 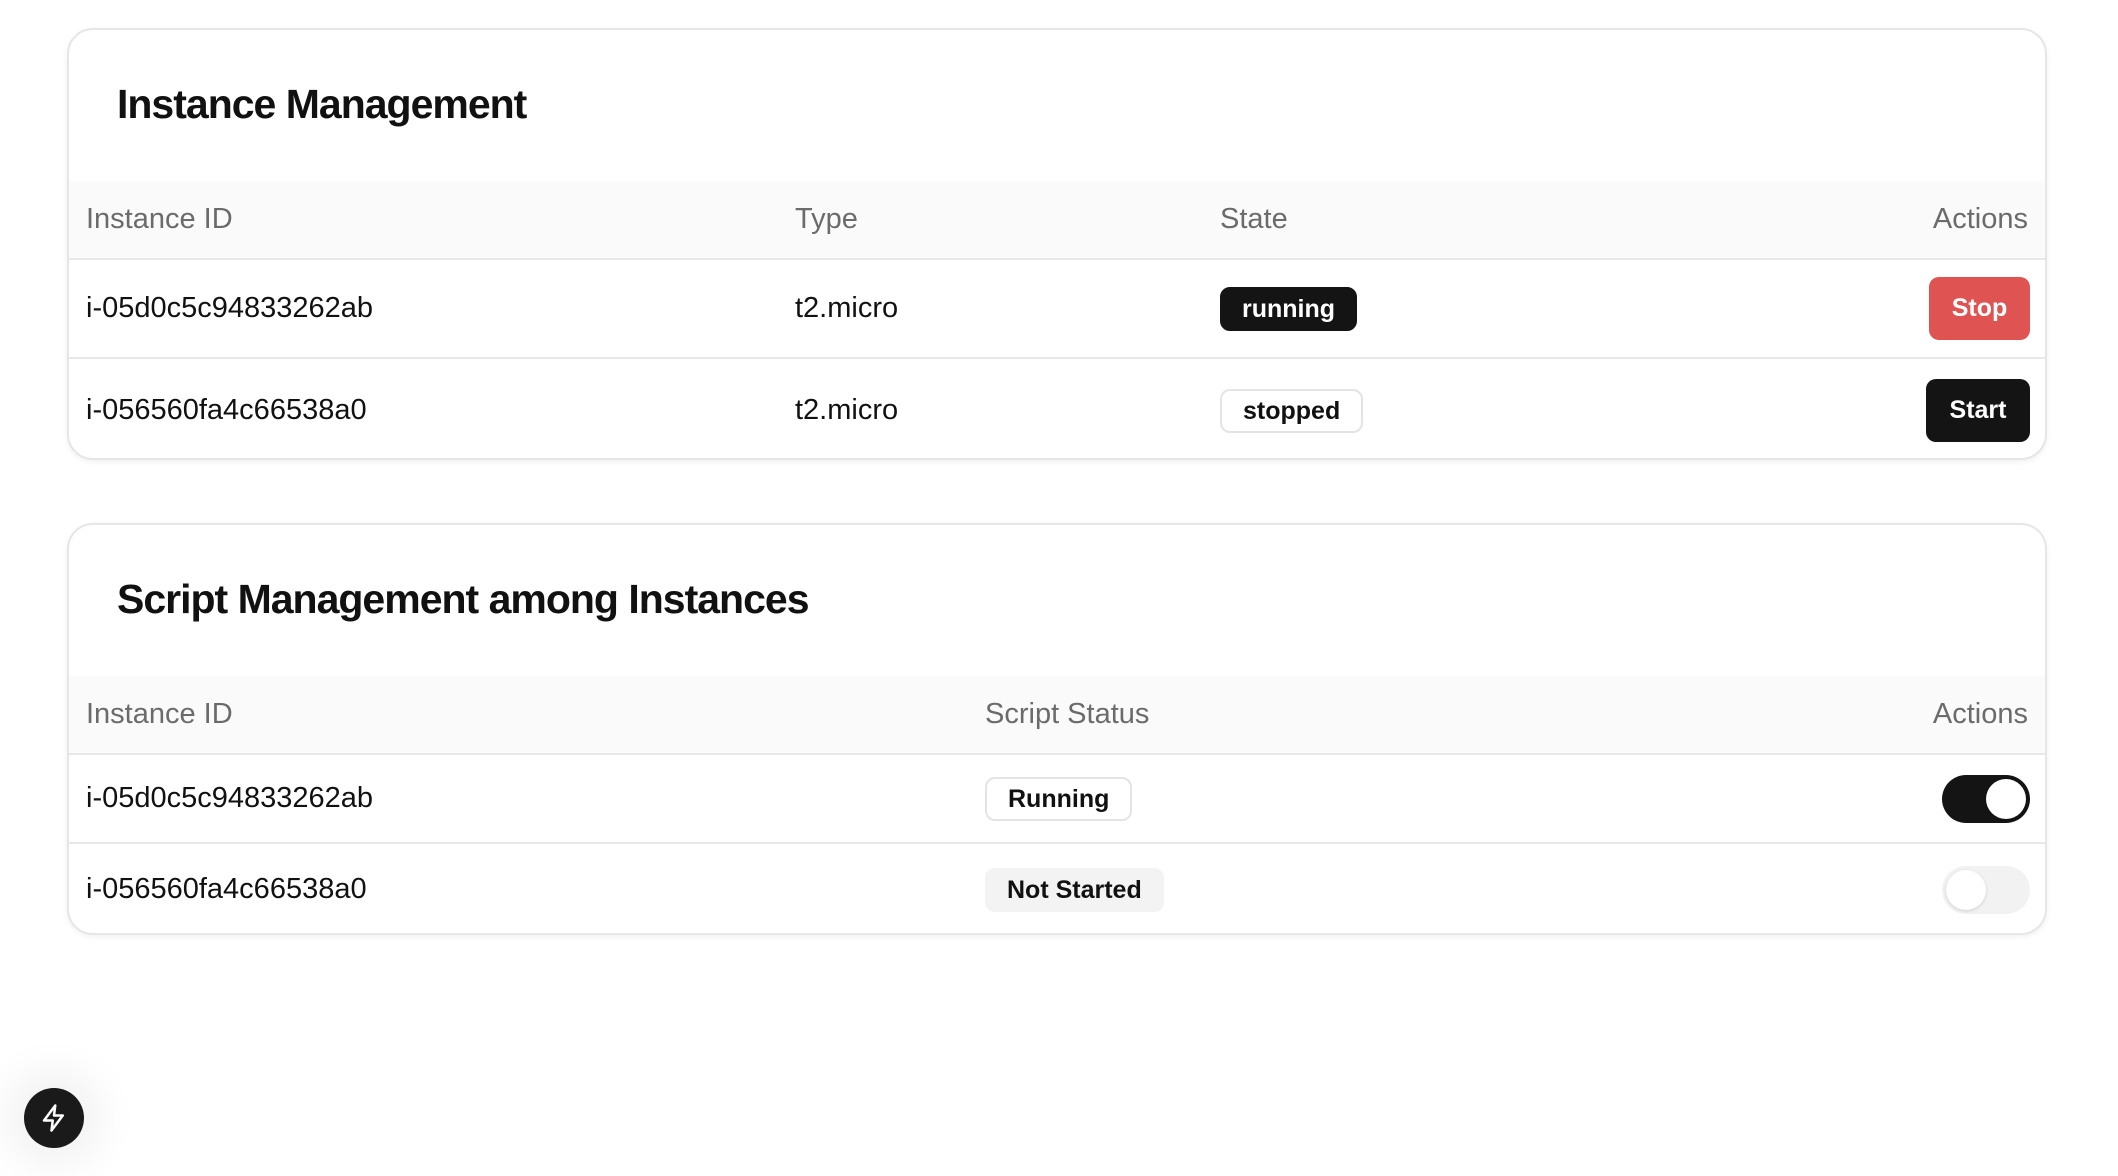 I want to click on actions-cell: Start, so click(x=1978, y=409).